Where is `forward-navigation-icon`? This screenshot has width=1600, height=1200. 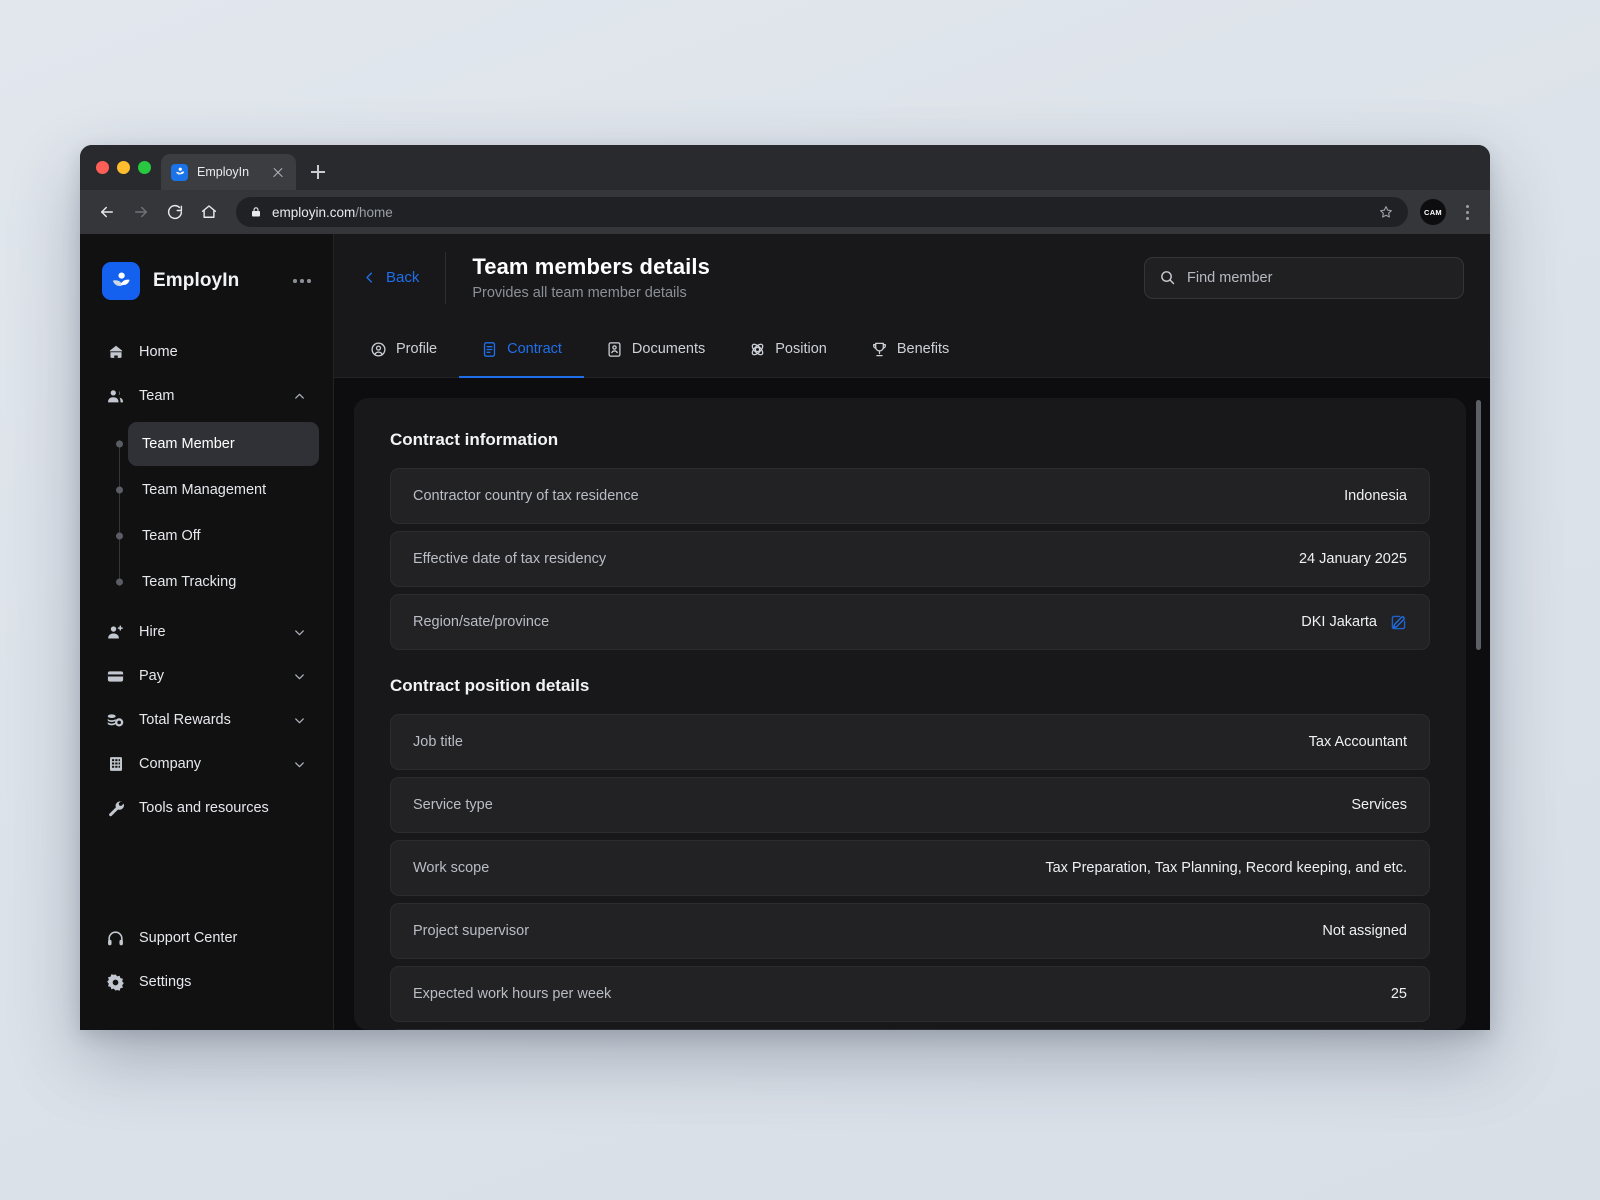 forward-navigation-icon is located at coordinates (141, 212).